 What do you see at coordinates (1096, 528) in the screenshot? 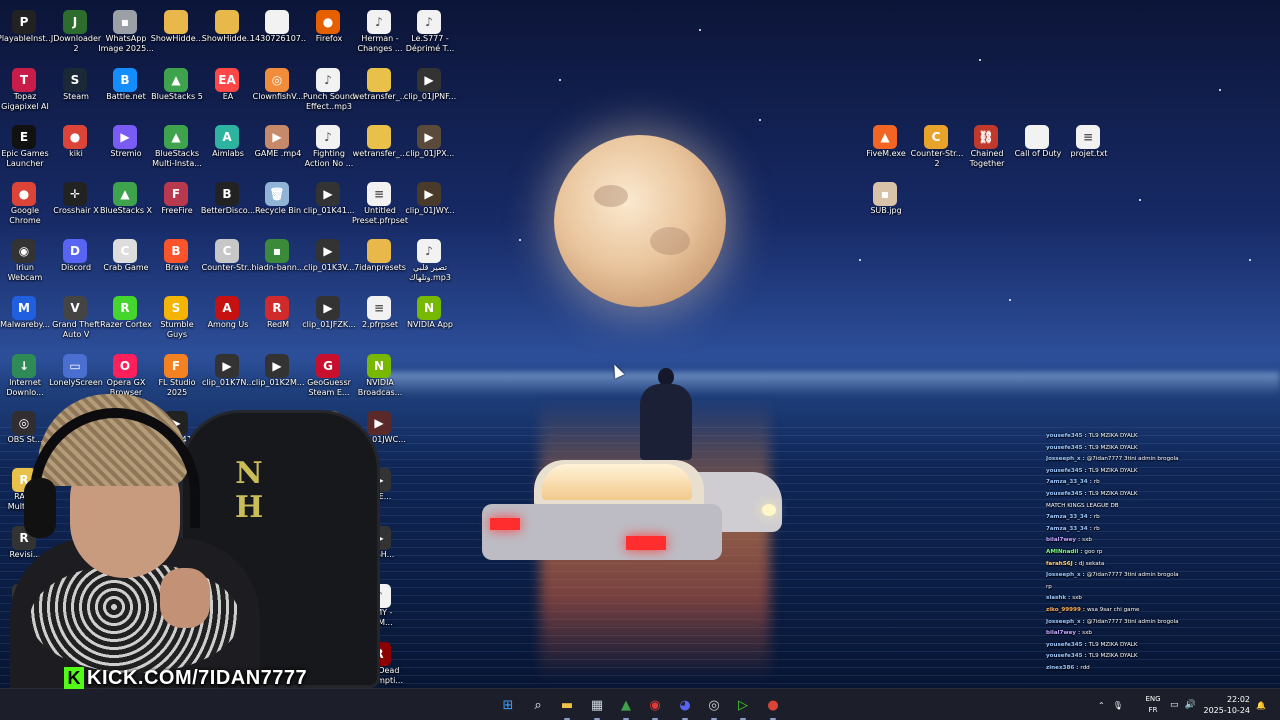
I see `chat-text: rb` at bounding box center [1096, 528].